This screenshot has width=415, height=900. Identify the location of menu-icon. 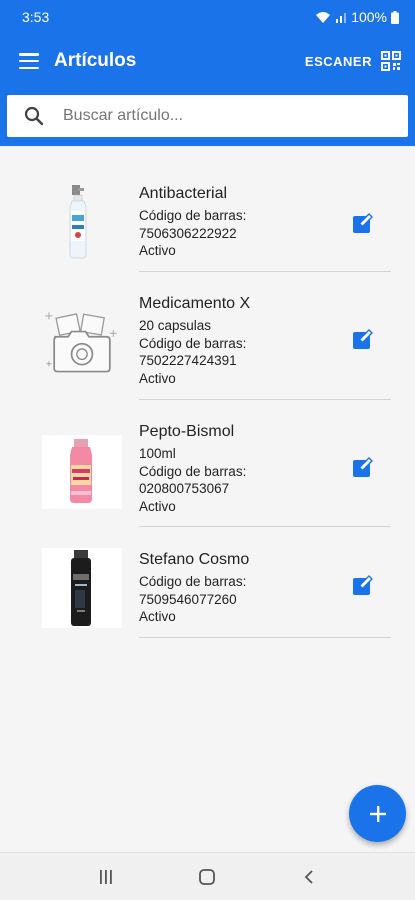
(29, 61).